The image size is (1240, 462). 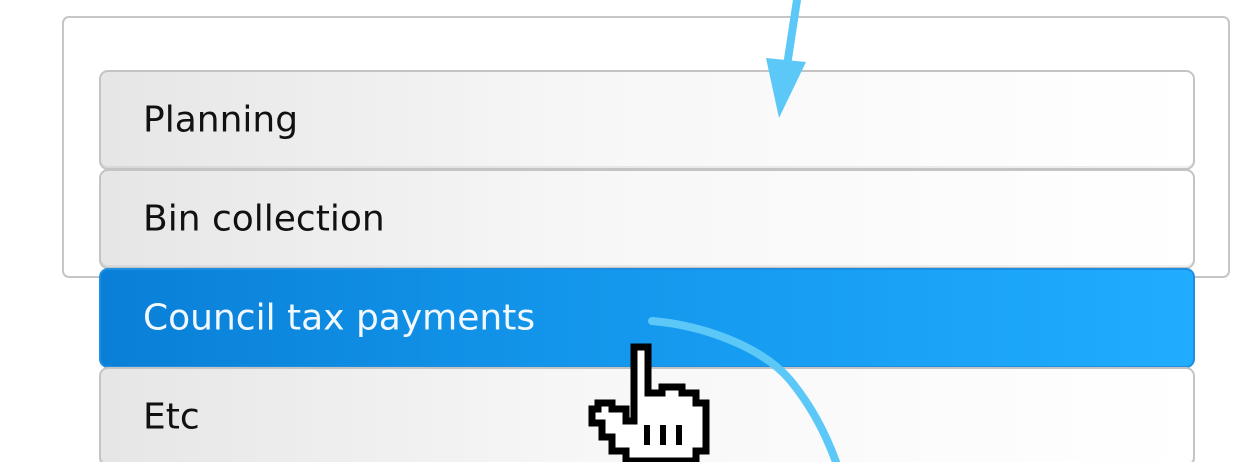 What do you see at coordinates (264, 219) in the screenshot?
I see `menu-item-label: Bin collection` at bounding box center [264, 219].